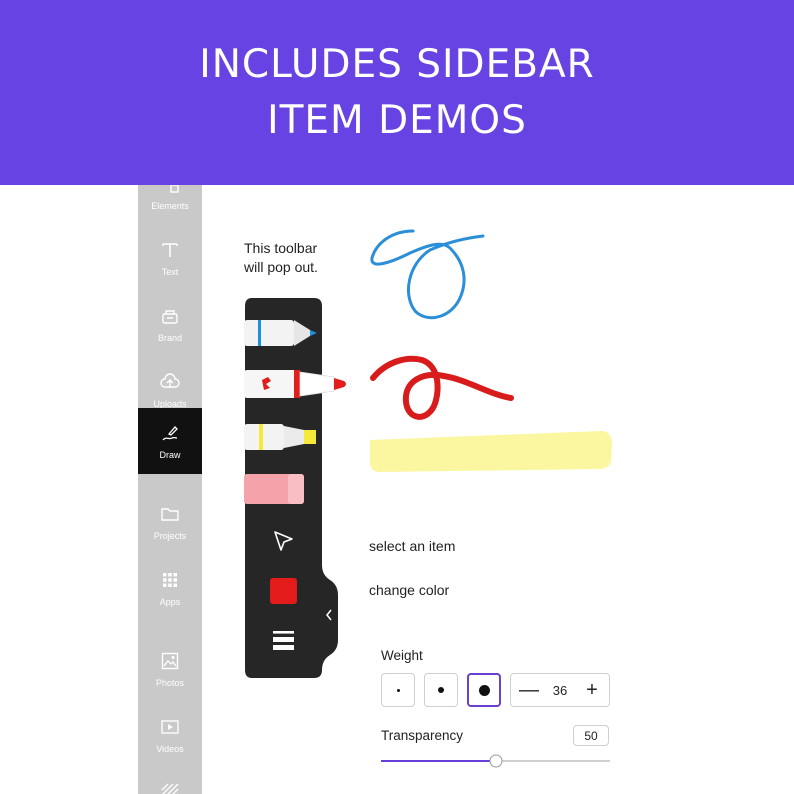 The width and height of the screenshot is (794, 794). I want to click on weight-medium-button, so click(441, 690).